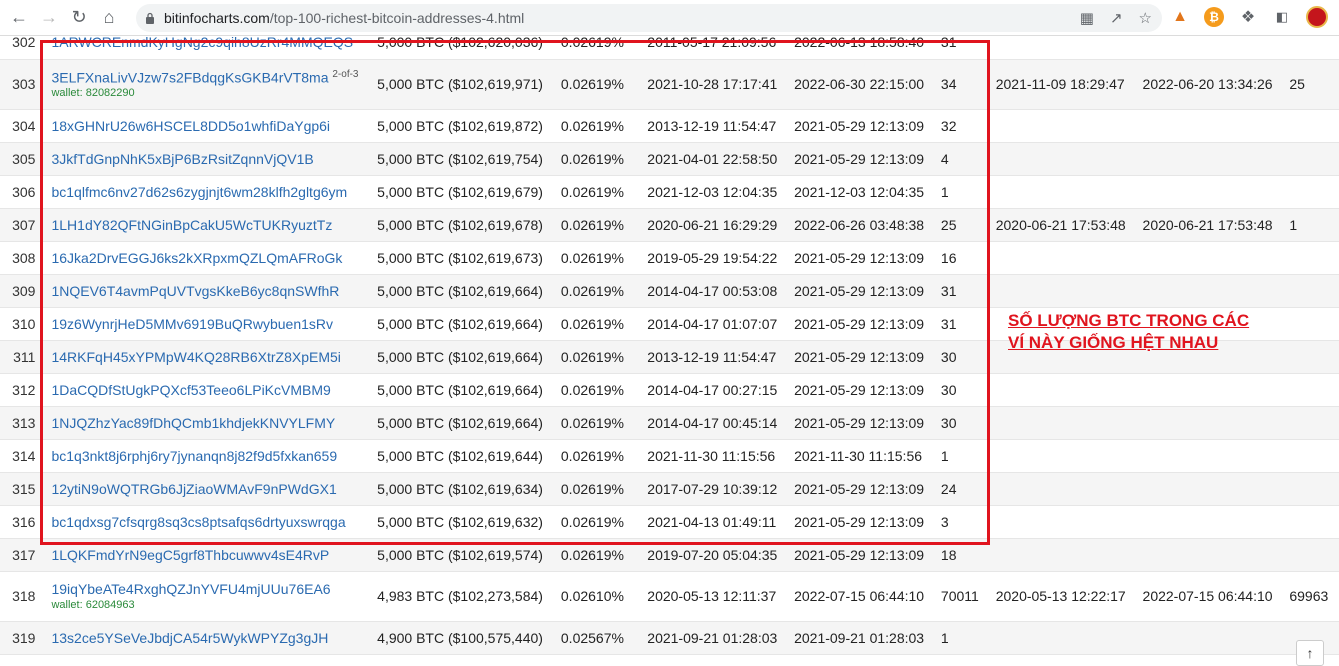 The image size is (1339, 666). Describe the element at coordinates (207, 605) in the screenshot. I see `wallet-label: wallet: 62084963` at that location.